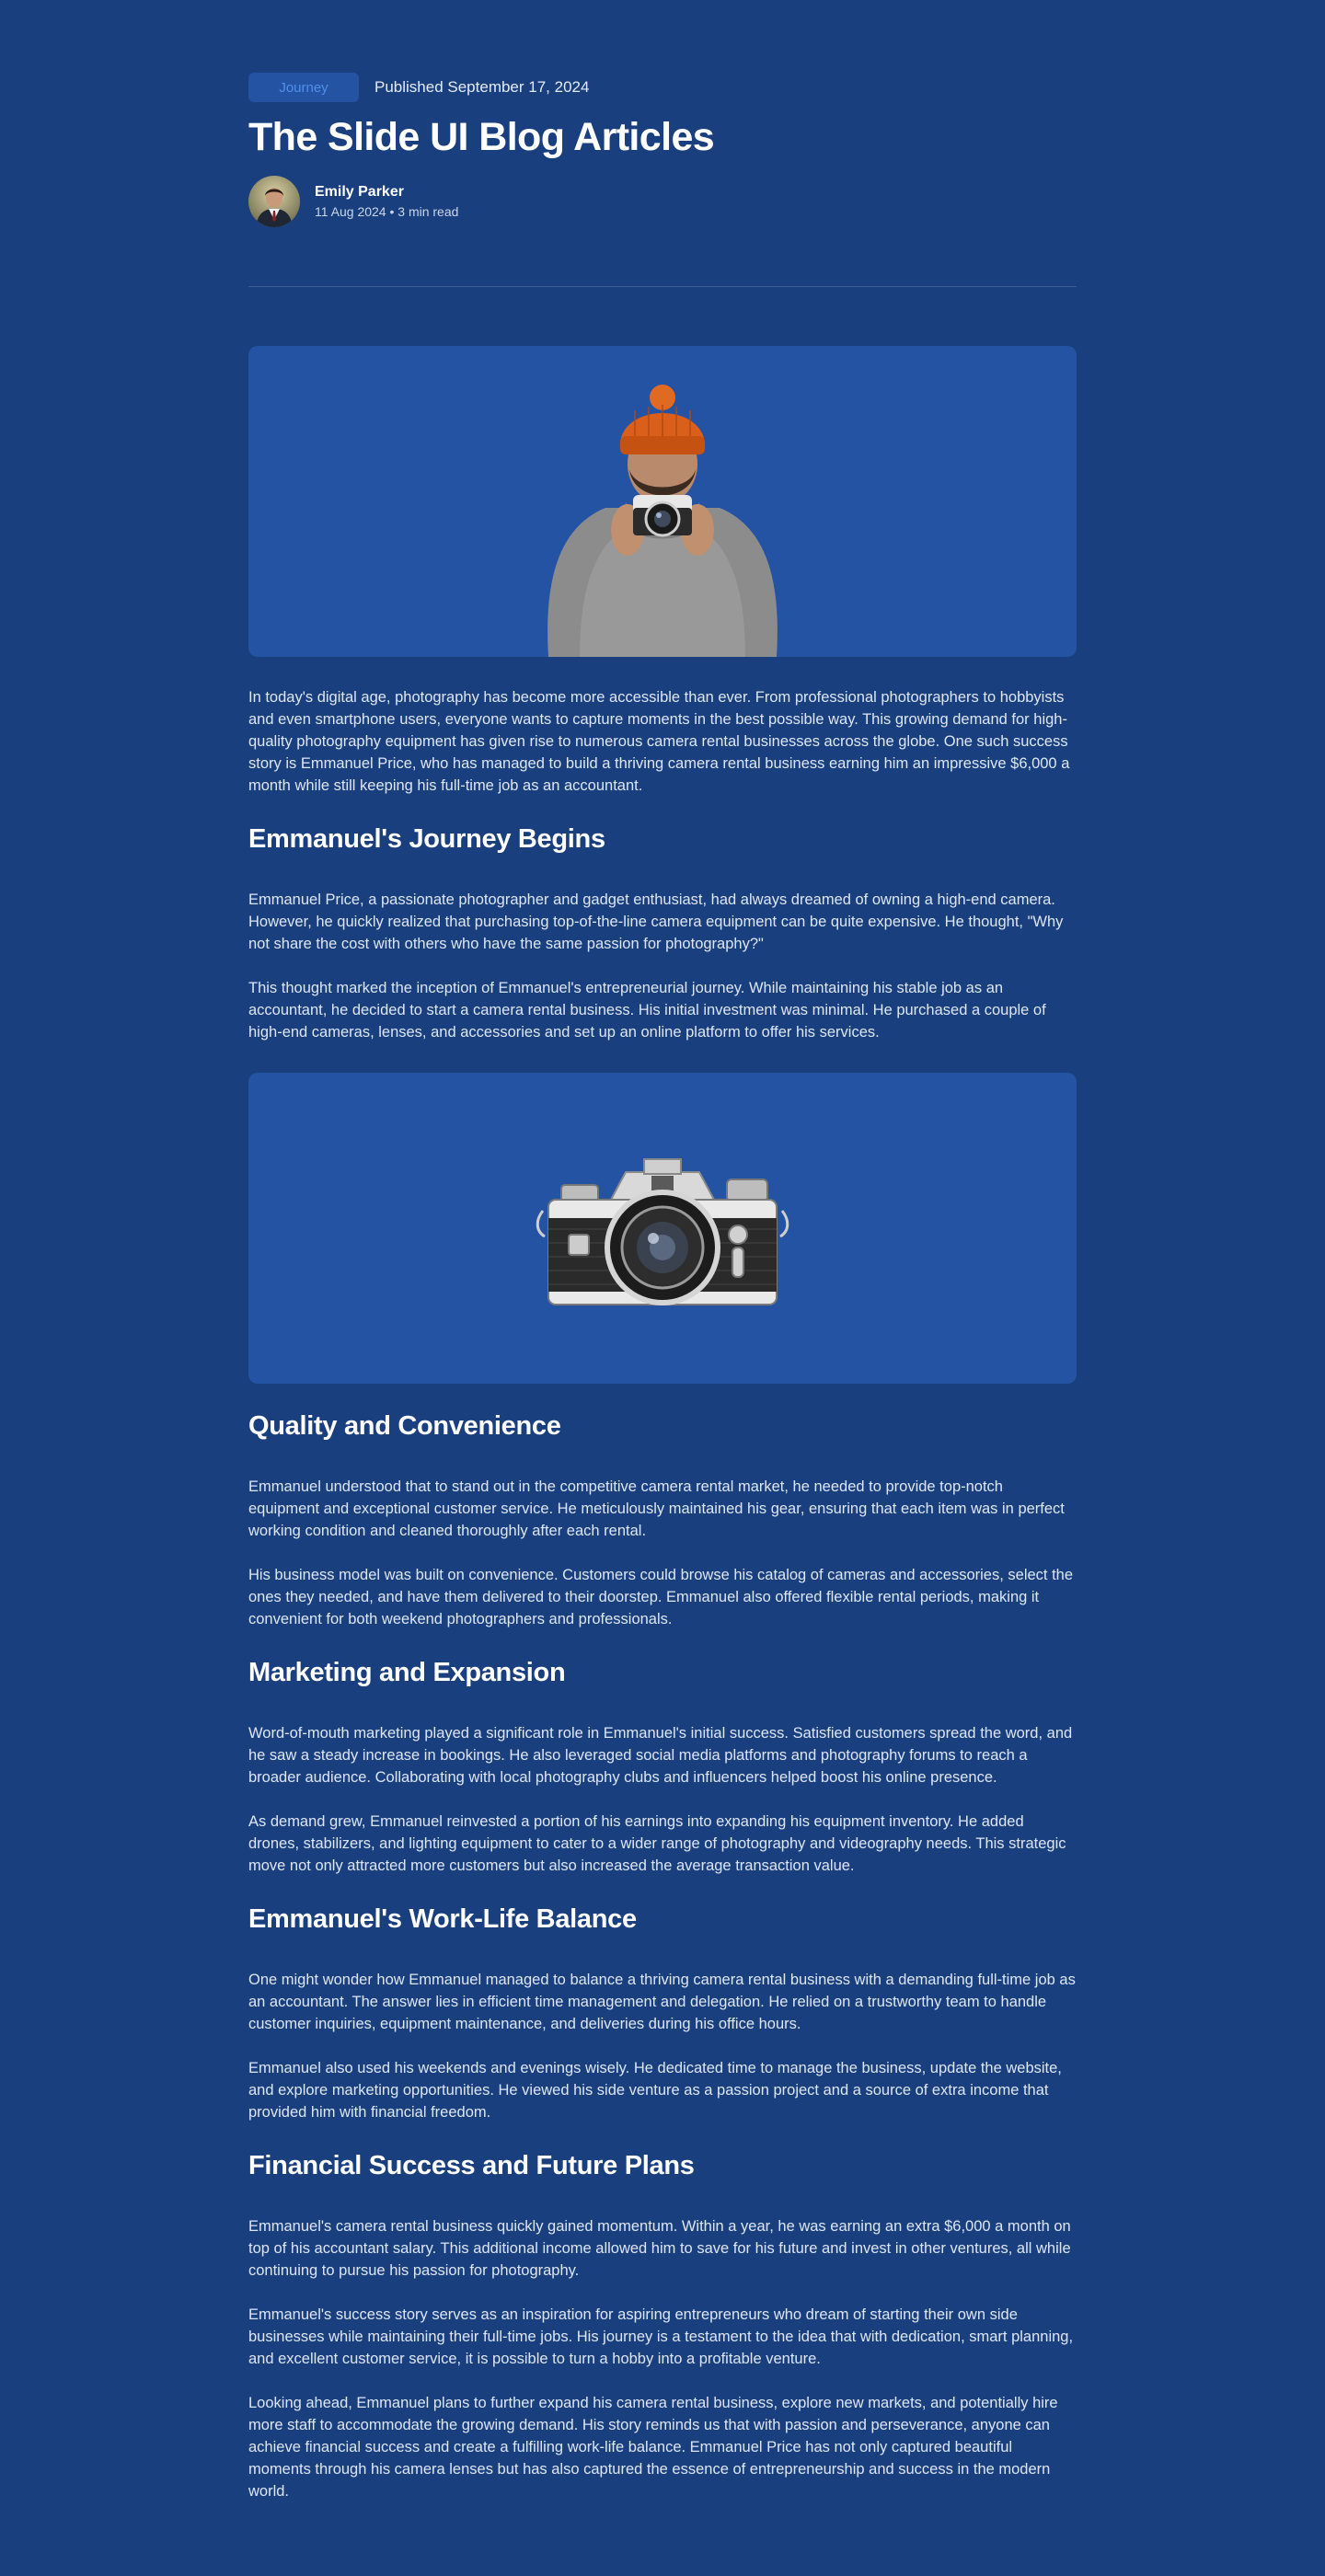  I want to click on camera-figure, so click(662, 1228).